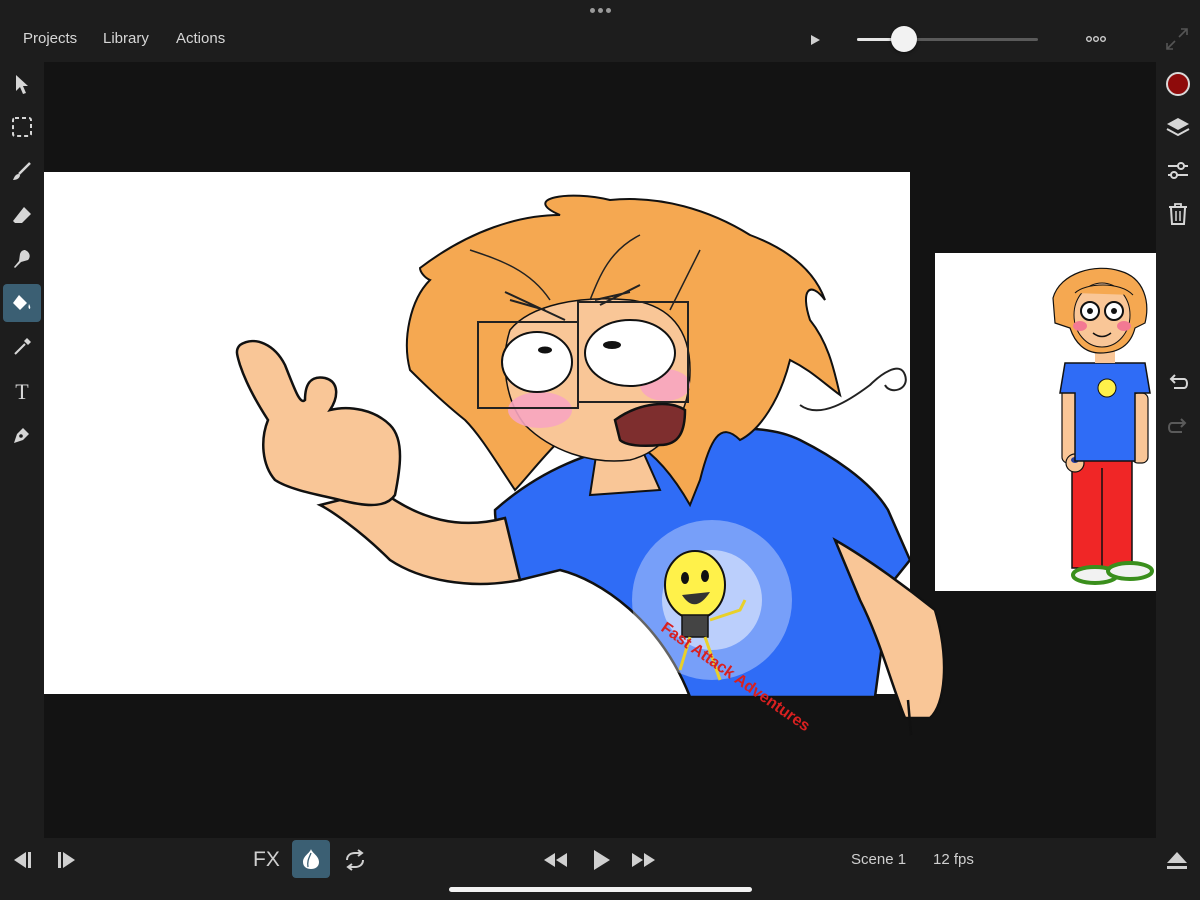 This screenshot has width=1200, height=900. Describe the element at coordinates (22, 171) in the screenshot. I see `brush-icon` at that location.